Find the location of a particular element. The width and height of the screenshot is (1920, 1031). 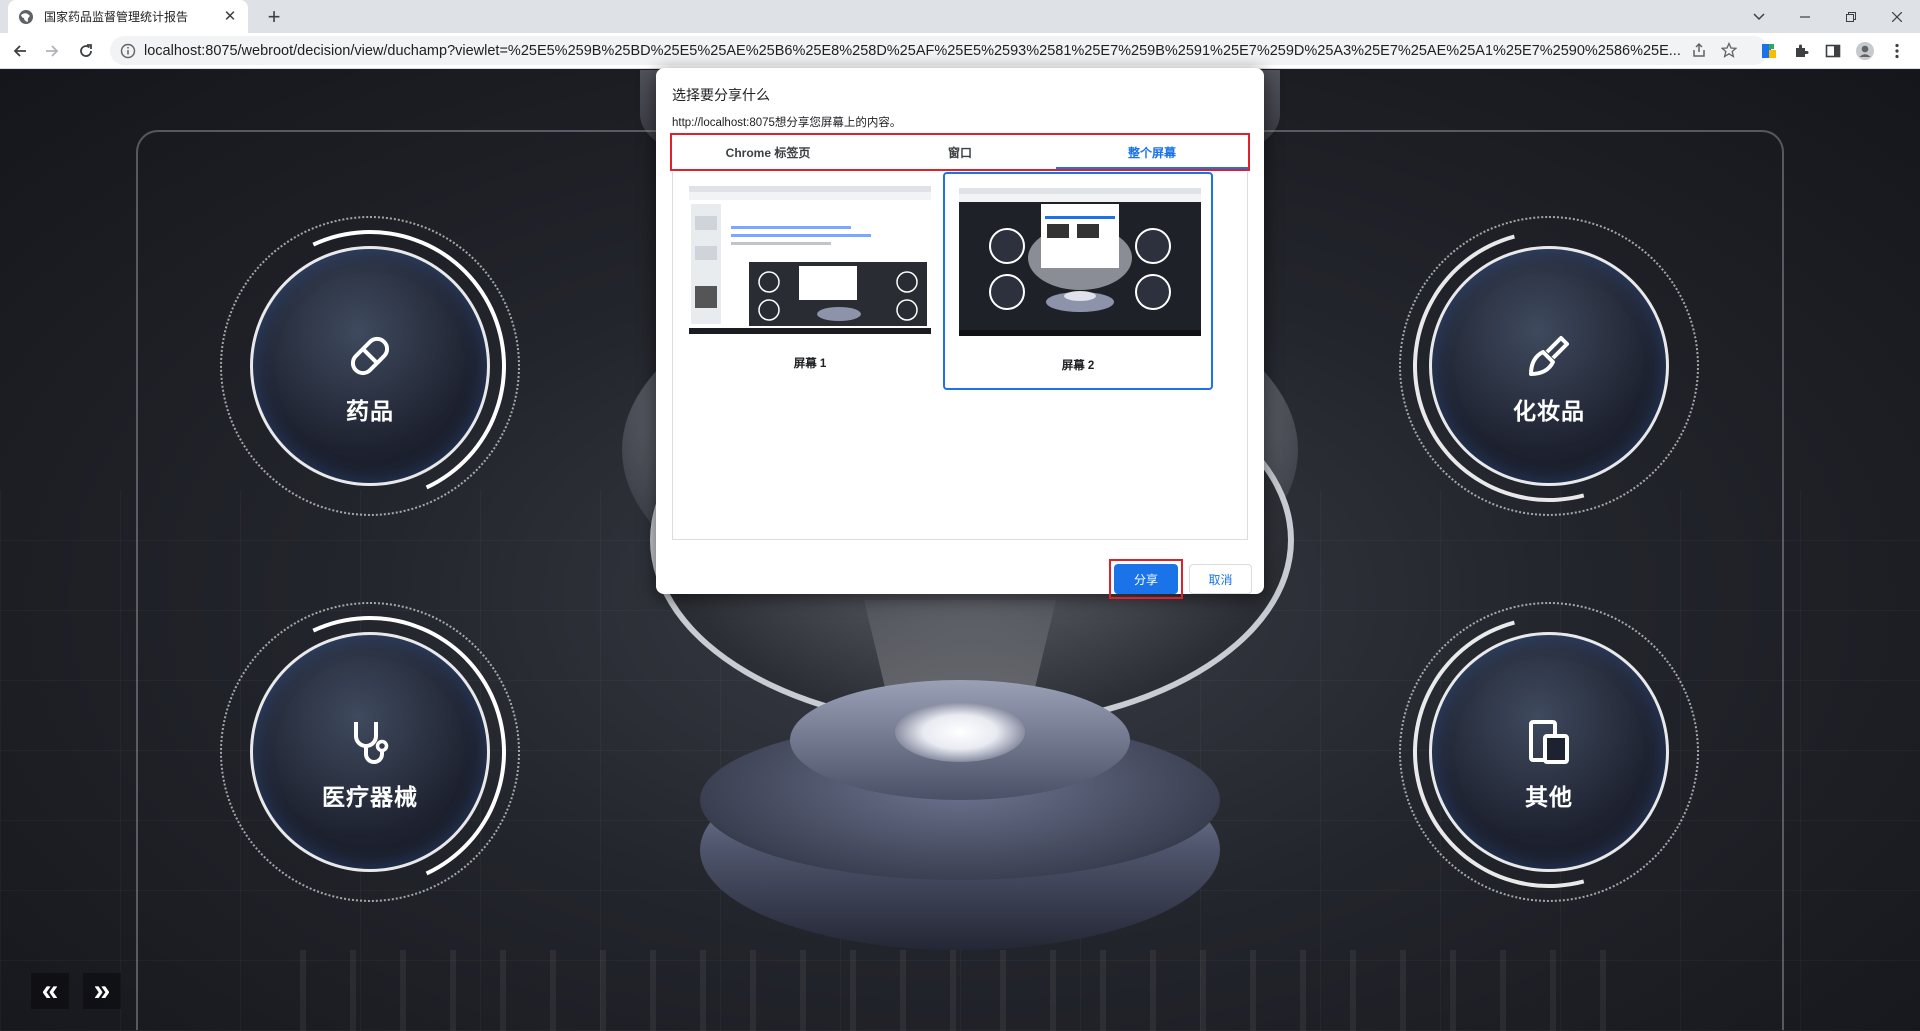

screen-option-2: 屏幕 2 is located at coordinates (1078, 281).